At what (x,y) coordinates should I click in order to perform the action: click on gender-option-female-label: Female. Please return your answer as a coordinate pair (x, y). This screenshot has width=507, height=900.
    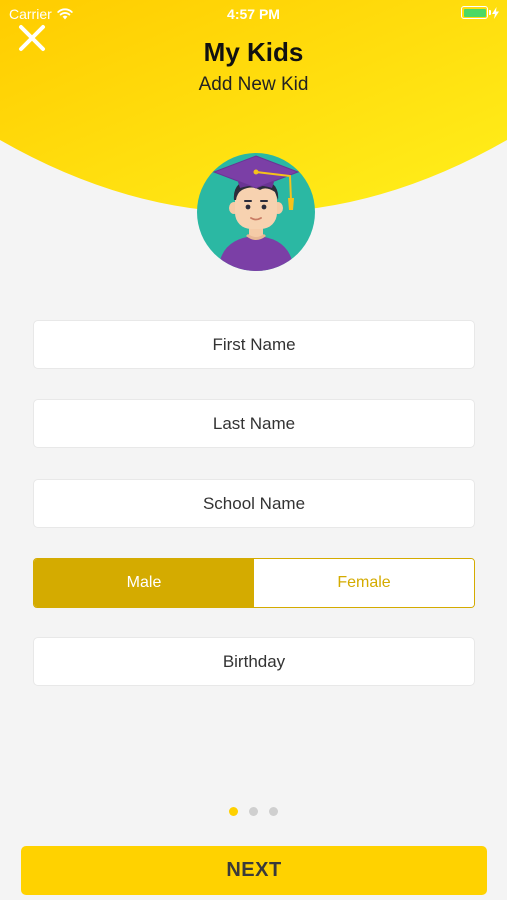
    Looking at the image, I should click on (364, 582).